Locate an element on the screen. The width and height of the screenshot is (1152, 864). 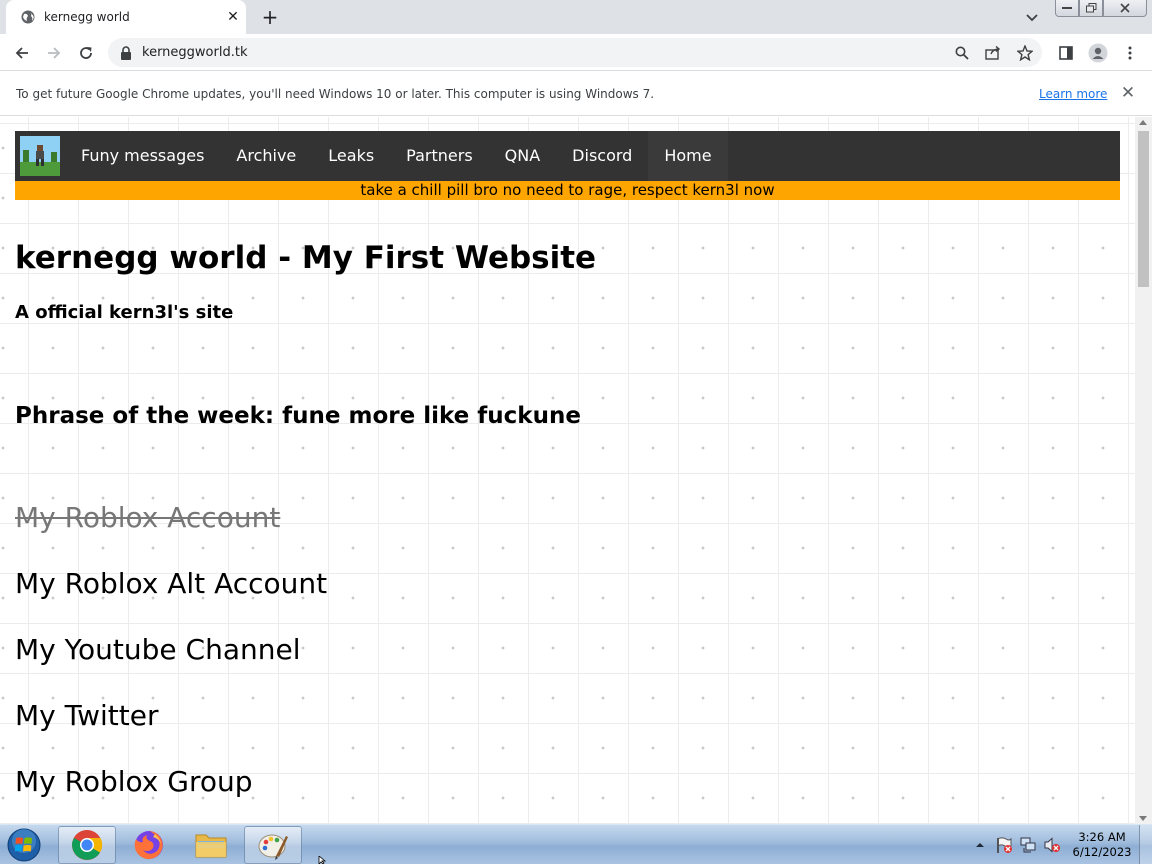
mouse-cursor-icon is located at coordinates (322, 860).